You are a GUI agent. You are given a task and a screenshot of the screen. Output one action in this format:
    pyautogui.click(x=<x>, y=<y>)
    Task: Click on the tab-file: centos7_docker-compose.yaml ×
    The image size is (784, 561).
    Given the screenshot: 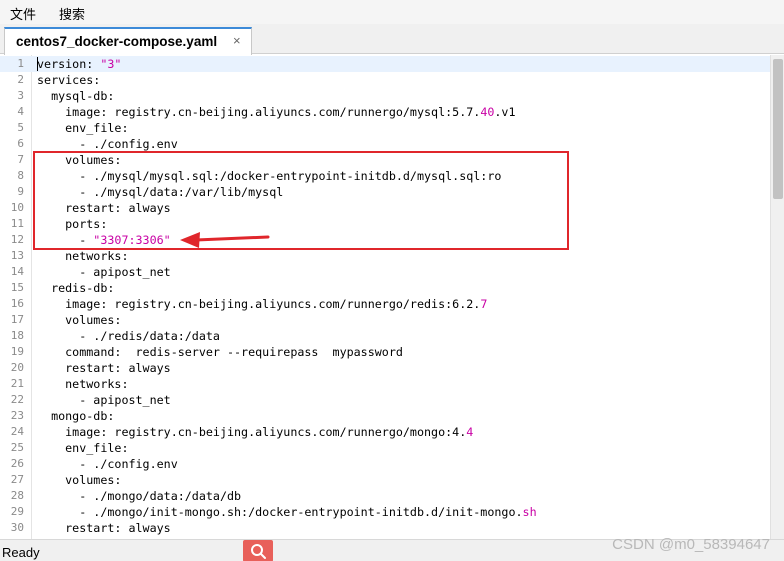 What is the action you would take?
    pyautogui.click(x=128, y=41)
    